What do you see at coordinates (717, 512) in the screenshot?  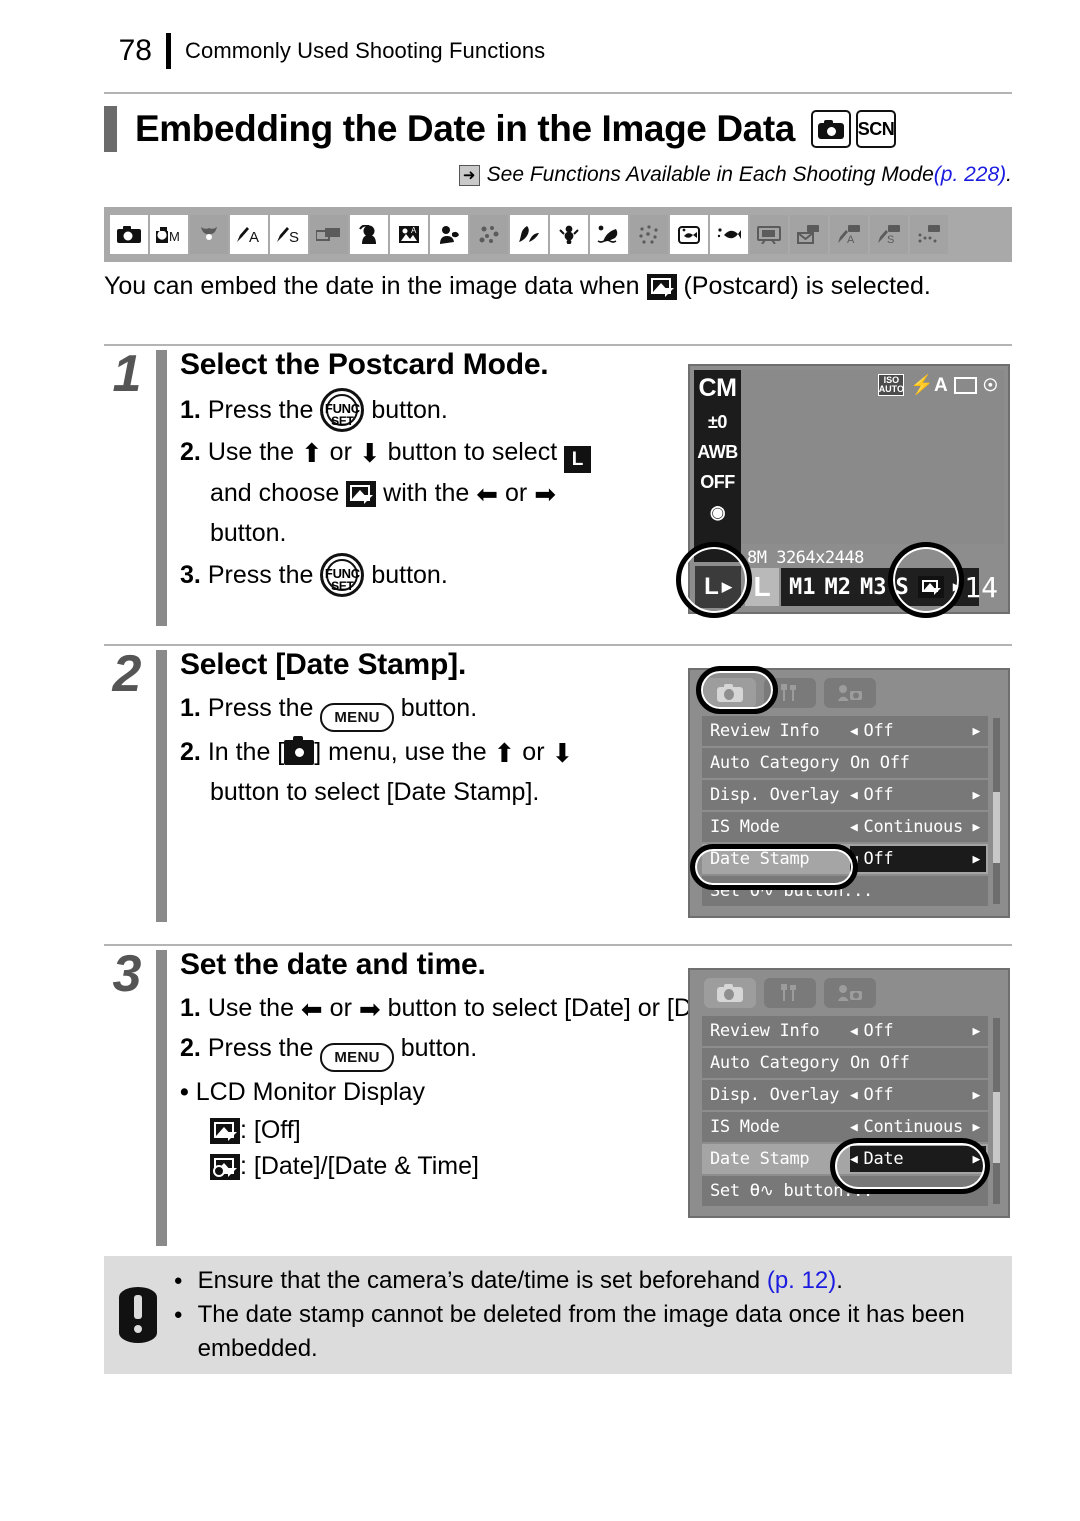 I see `lcd-metering-icon: ◉` at bounding box center [717, 512].